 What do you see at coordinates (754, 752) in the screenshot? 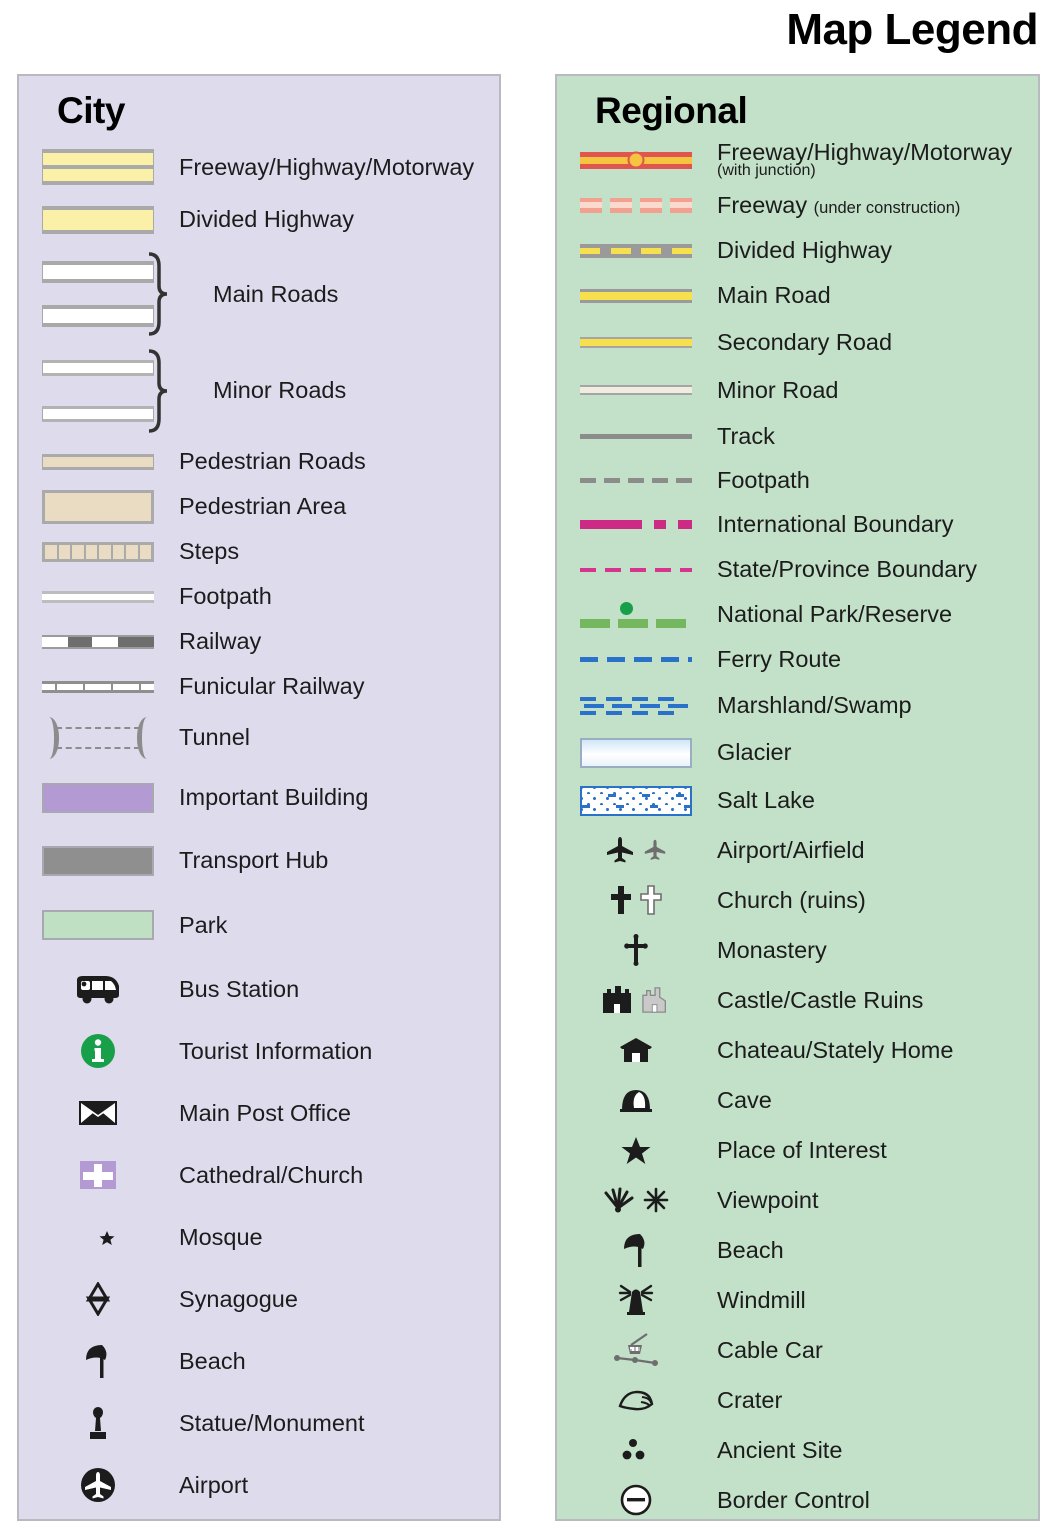
I see `legend-label: Glacier` at bounding box center [754, 752].